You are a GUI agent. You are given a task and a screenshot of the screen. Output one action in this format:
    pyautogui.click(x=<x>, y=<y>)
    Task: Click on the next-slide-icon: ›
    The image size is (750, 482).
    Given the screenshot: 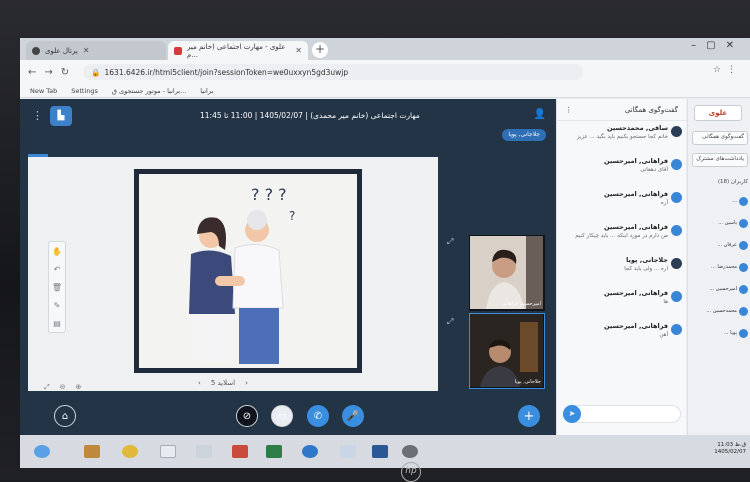 What is the action you would take?
    pyautogui.click(x=246, y=383)
    